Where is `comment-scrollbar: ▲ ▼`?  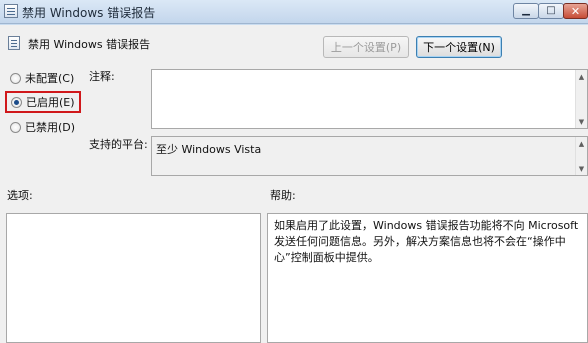
comment-scrollbar: ▲ ▼ is located at coordinates (581, 99).